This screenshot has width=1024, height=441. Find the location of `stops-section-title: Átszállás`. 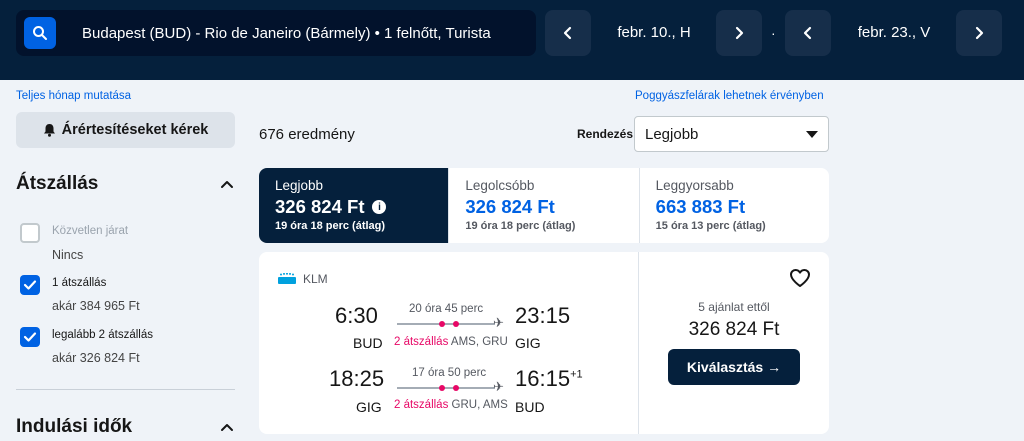

stops-section-title: Átszállás is located at coordinates (57, 183).